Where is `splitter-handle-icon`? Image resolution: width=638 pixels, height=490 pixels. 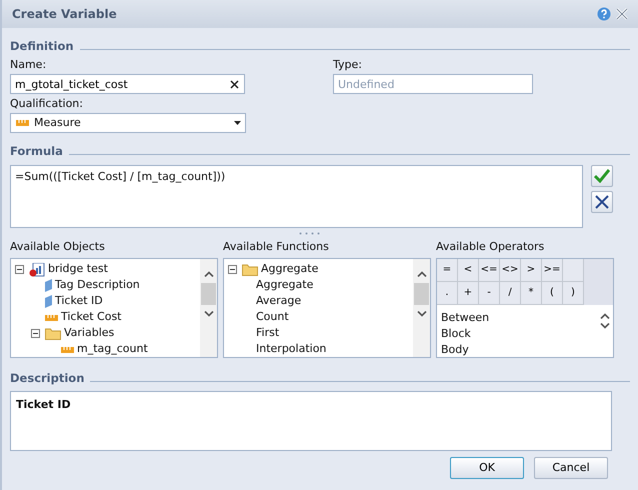
splitter-handle-icon is located at coordinates (310, 233).